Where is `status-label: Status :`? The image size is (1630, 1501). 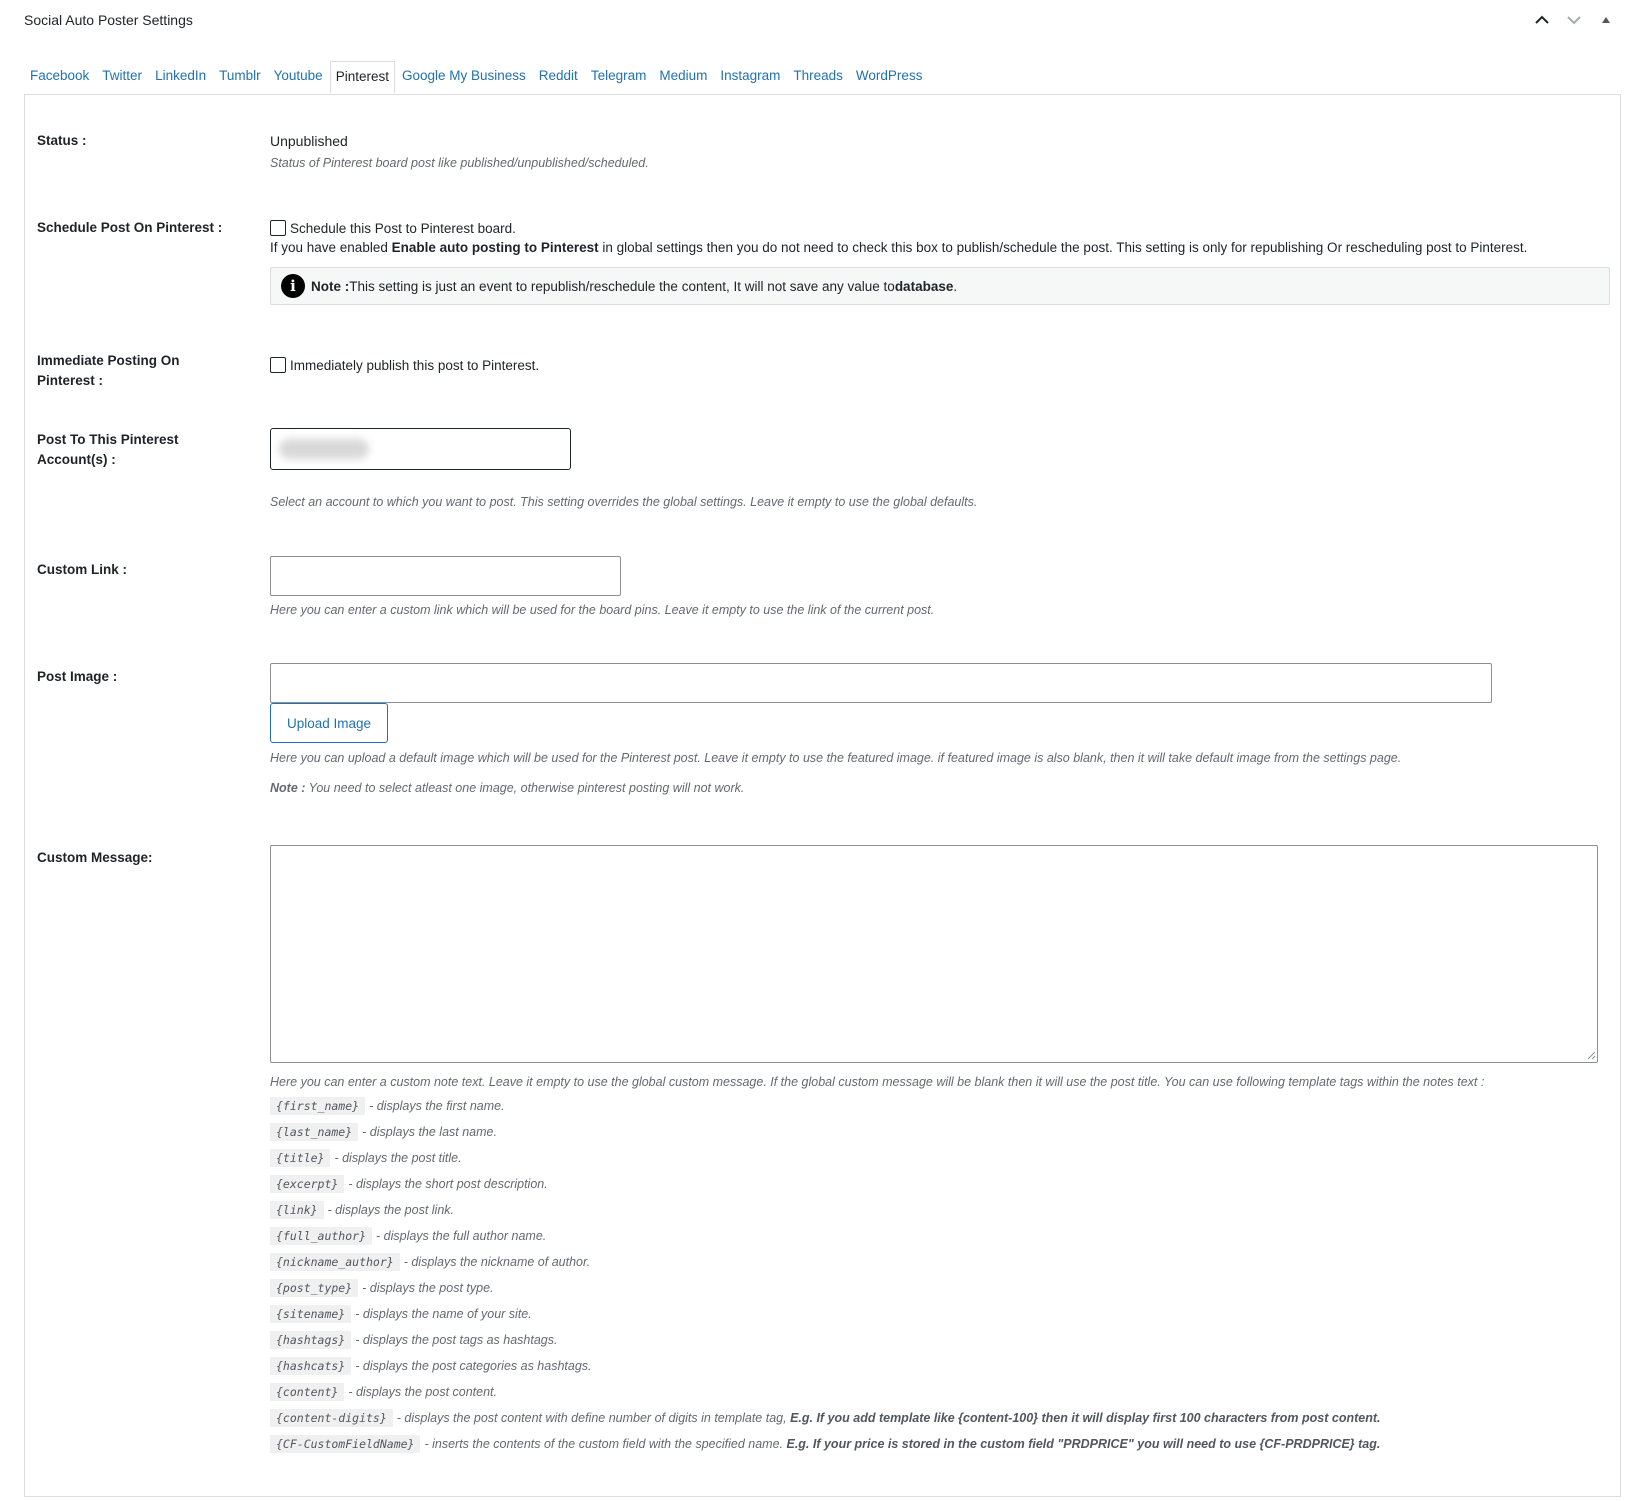
status-label: Status : is located at coordinates (62, 140).